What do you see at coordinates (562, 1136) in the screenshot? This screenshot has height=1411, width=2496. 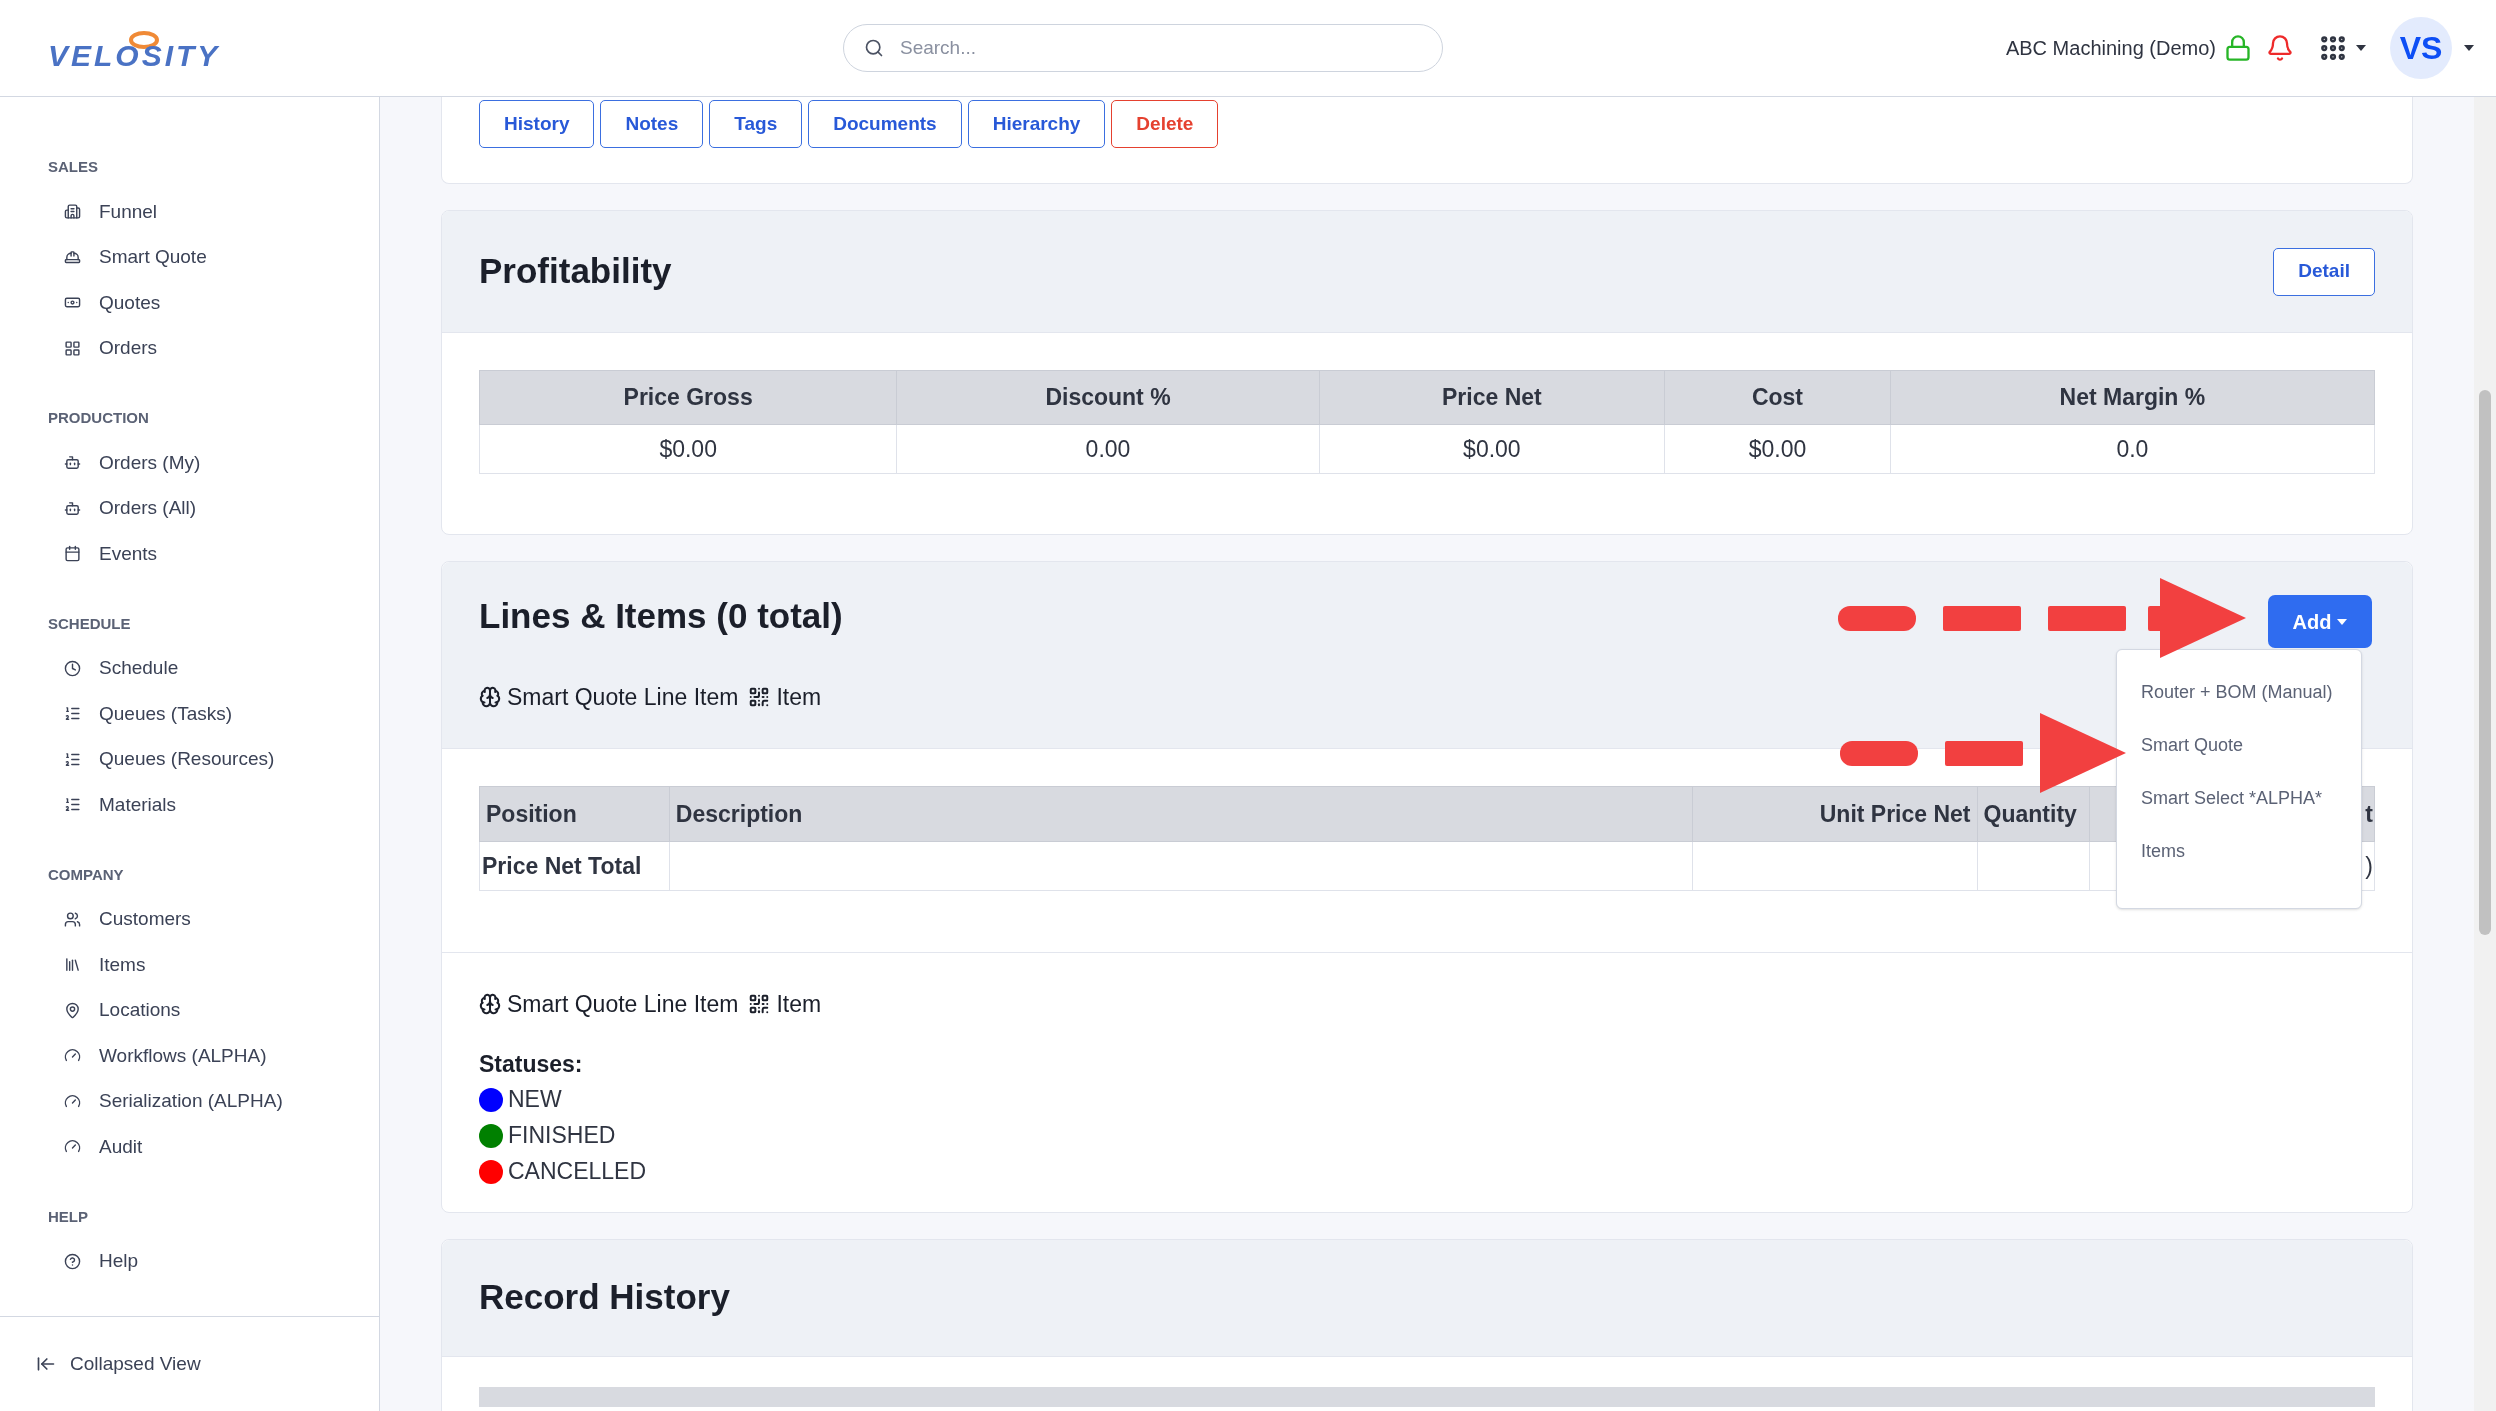 I see `status-label: FINISHED` at bounding box center [562, 1136].